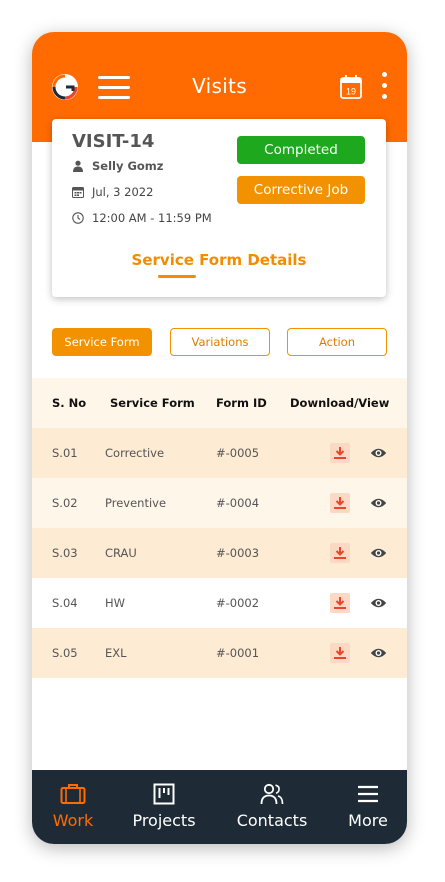 The image size is (445, 882). What do you see at coordinates (65, 503) in the screenshot?
I see `row-sno: S.02` at bounding box center [65, 503].